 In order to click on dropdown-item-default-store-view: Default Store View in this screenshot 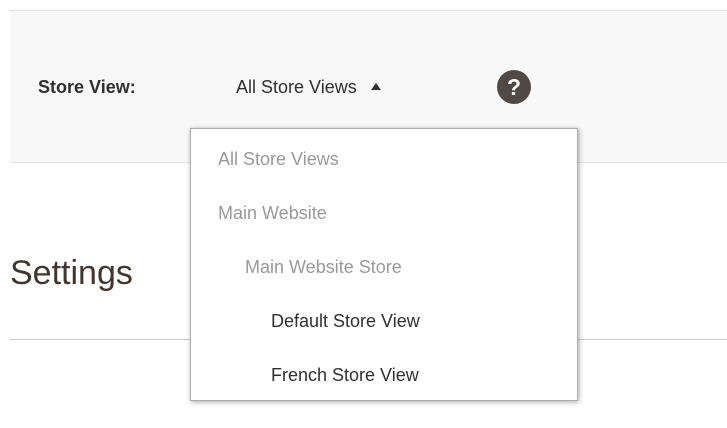, I will do `click(384, 321)`.